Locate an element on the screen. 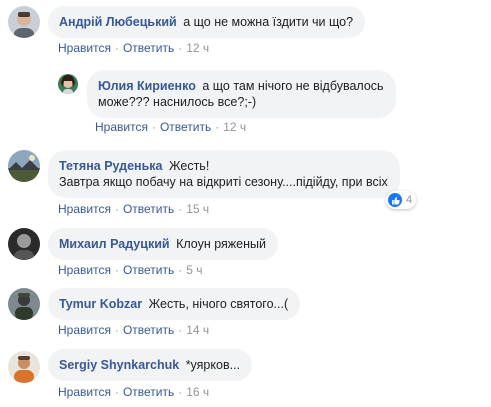 Image resolution: width=491 pixels, height=407 pixels. author-name: Юлия Кириенко is located at coordinates (147, 86).